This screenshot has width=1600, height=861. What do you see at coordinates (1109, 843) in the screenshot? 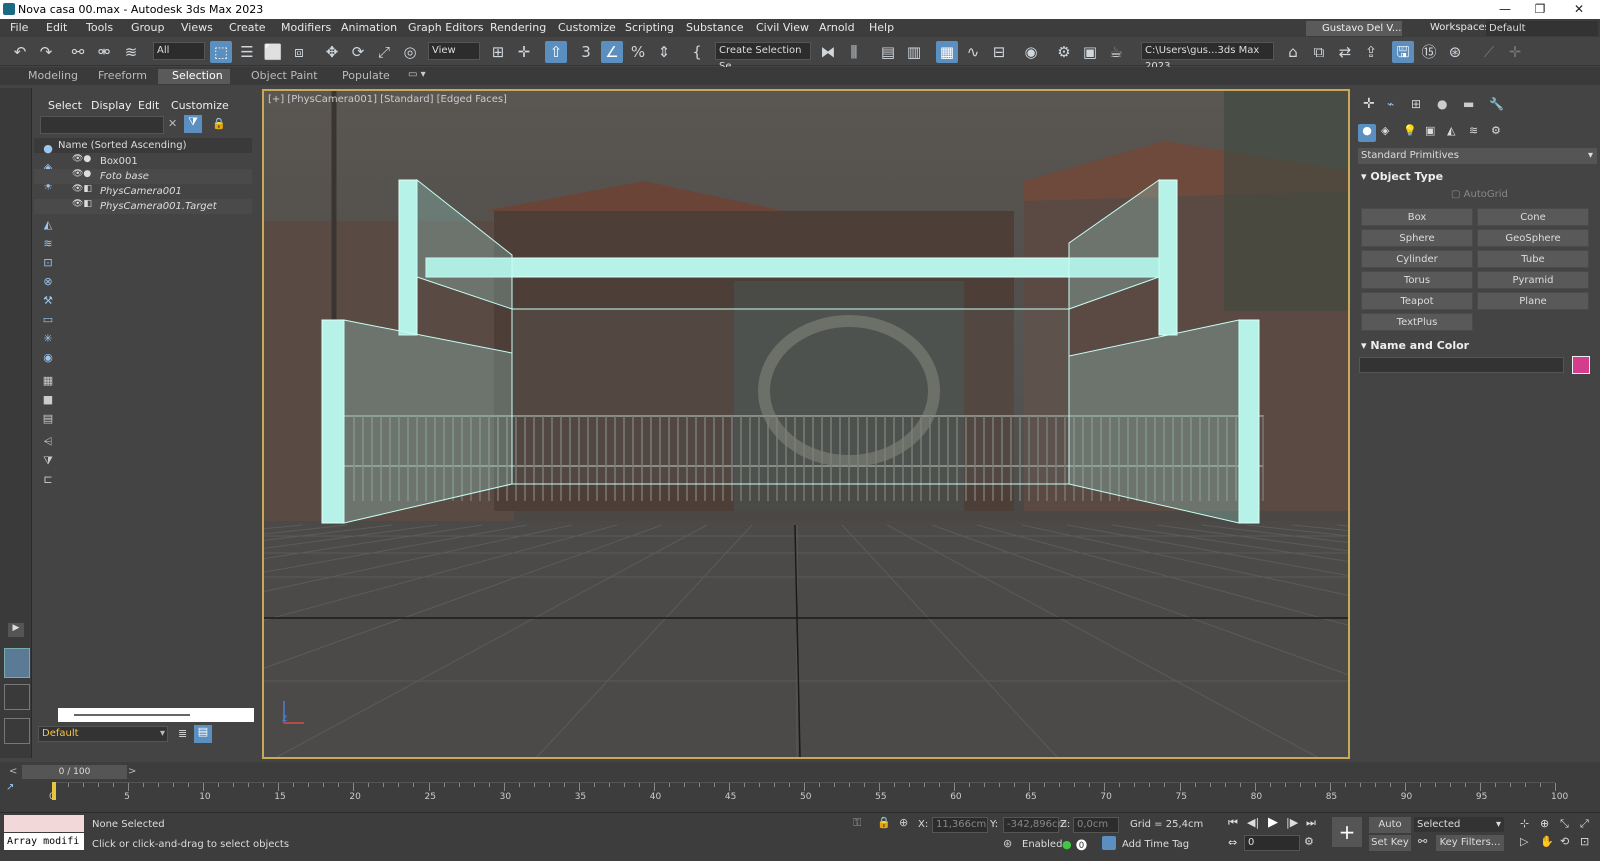
I see `time-tag-icon` at bounding box center [1109, 843].